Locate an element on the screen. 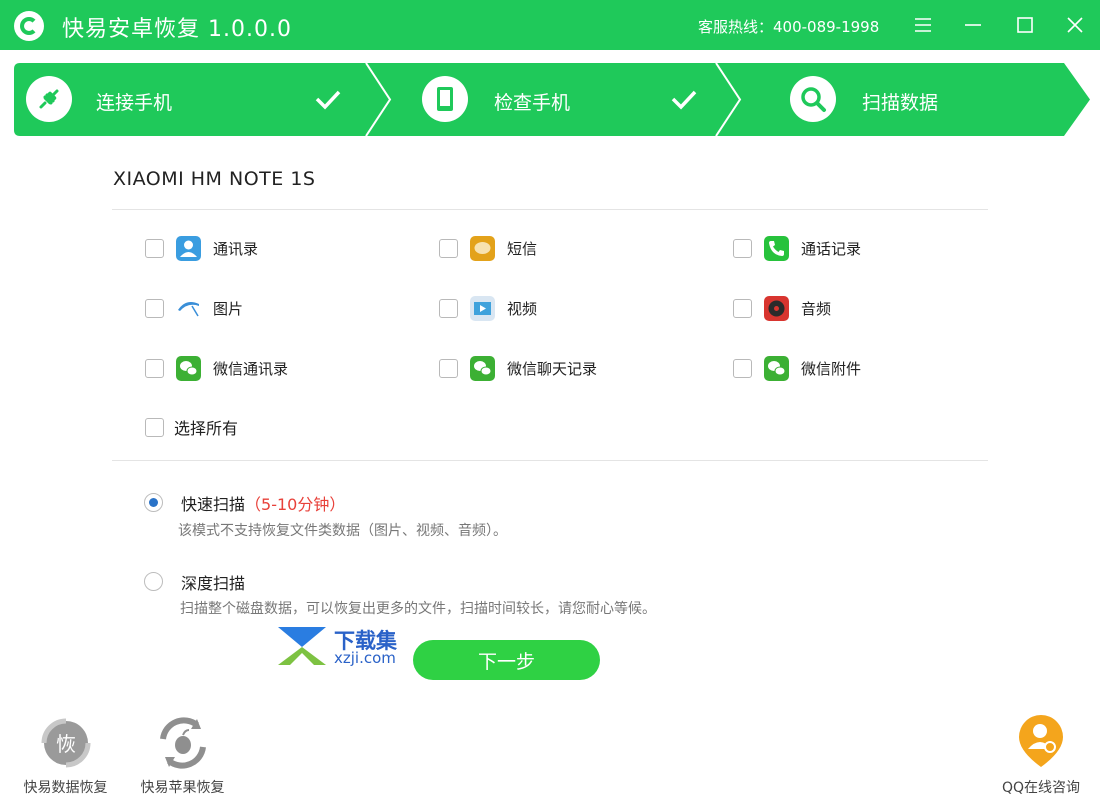 The height and width of the screenshot is (800, 1100). customer-hotline: 客服热线：400-089-1998 is located at coordinates (789, 27).